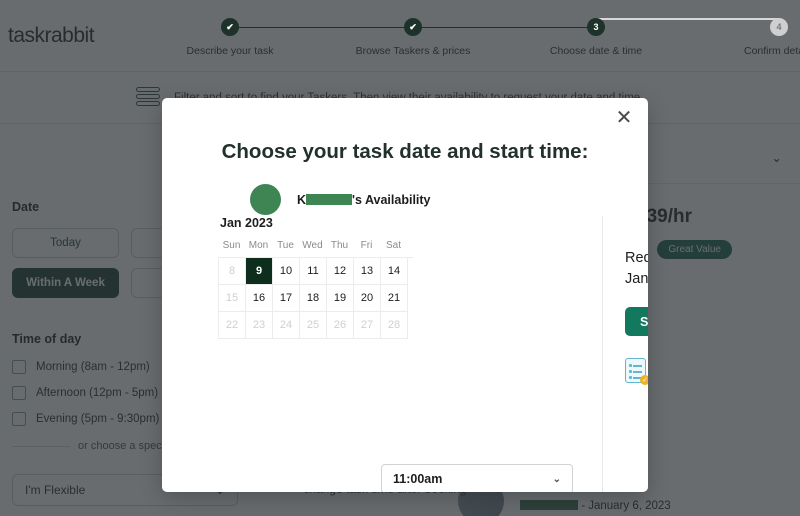 This screenshot has height=516, width=800. What do you see at coordinates (624, 118) in the screenshot?
I see `close-icon: ✕` at bounding box center [624, 118].